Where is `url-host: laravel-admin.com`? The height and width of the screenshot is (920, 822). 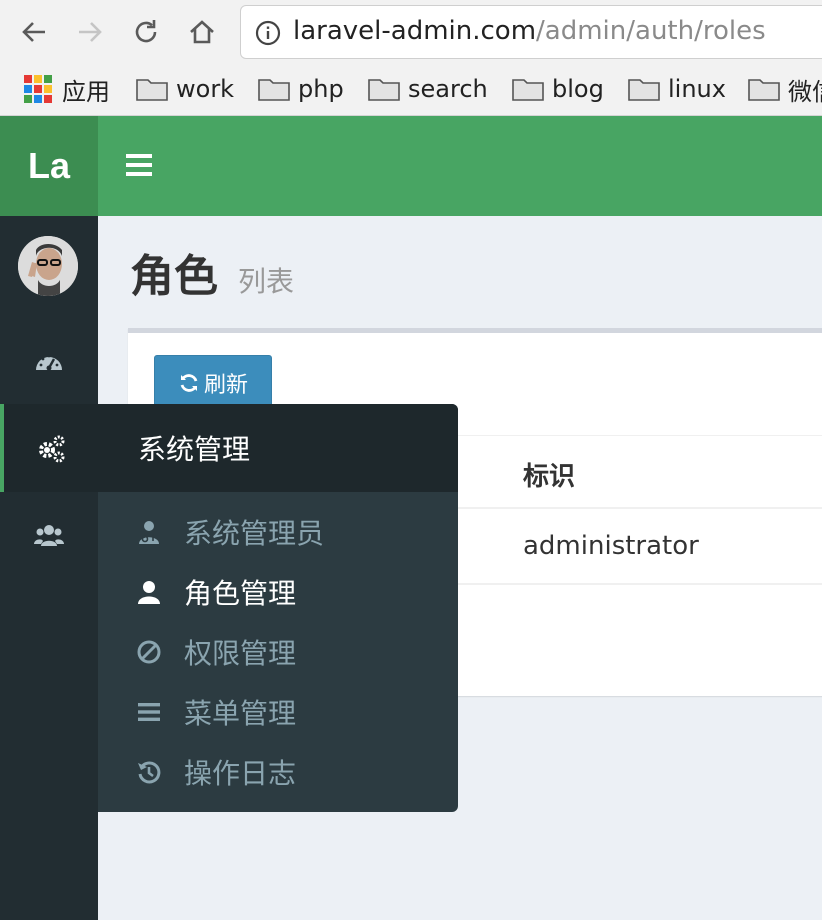 url-host: laravel-admin.com is located at coordinates (415, 31).